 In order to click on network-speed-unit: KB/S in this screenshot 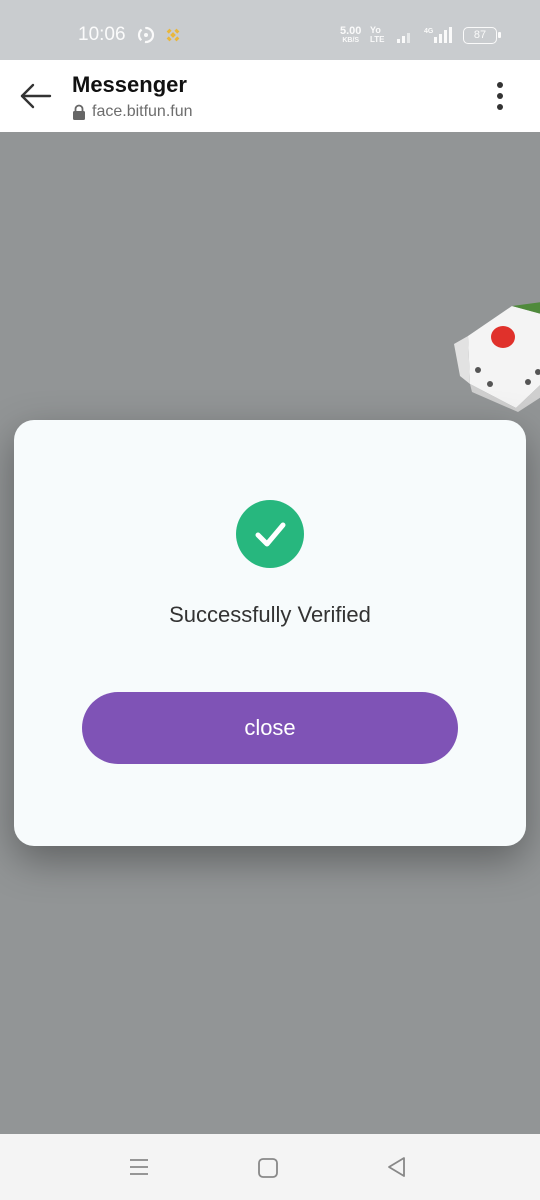, I will do `click(351, 40)`.